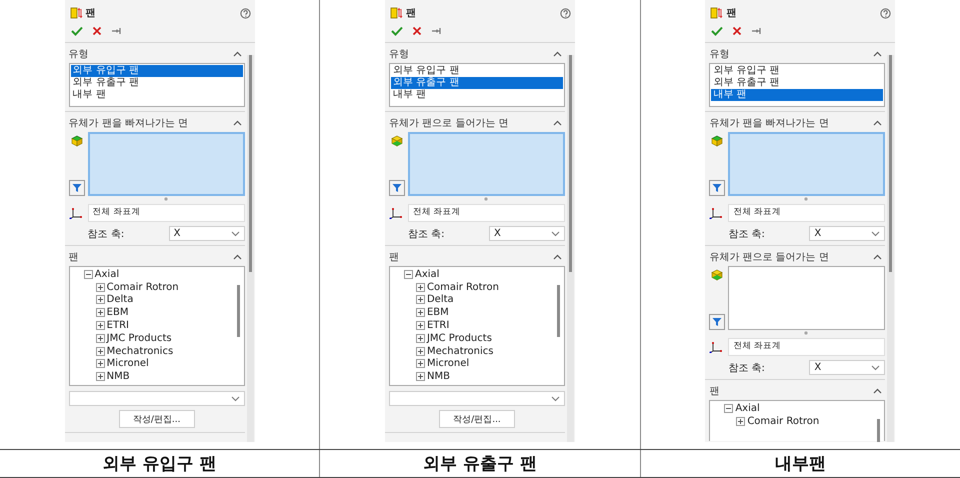 The image size is (960, 478). Describe the element at coordinates (480, 463) in the screenshot. I see `caption: 외부 유출구 팬` at that location.